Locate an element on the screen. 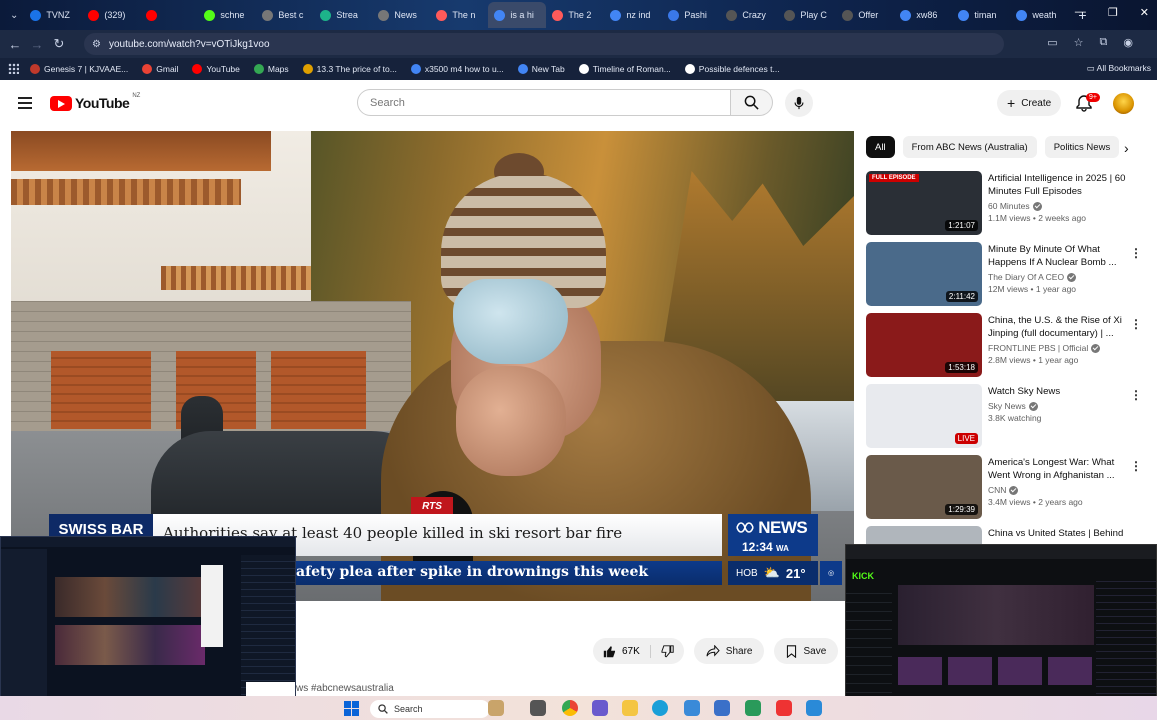  reload-icon: ↻ is located at coordinates (59, 44).